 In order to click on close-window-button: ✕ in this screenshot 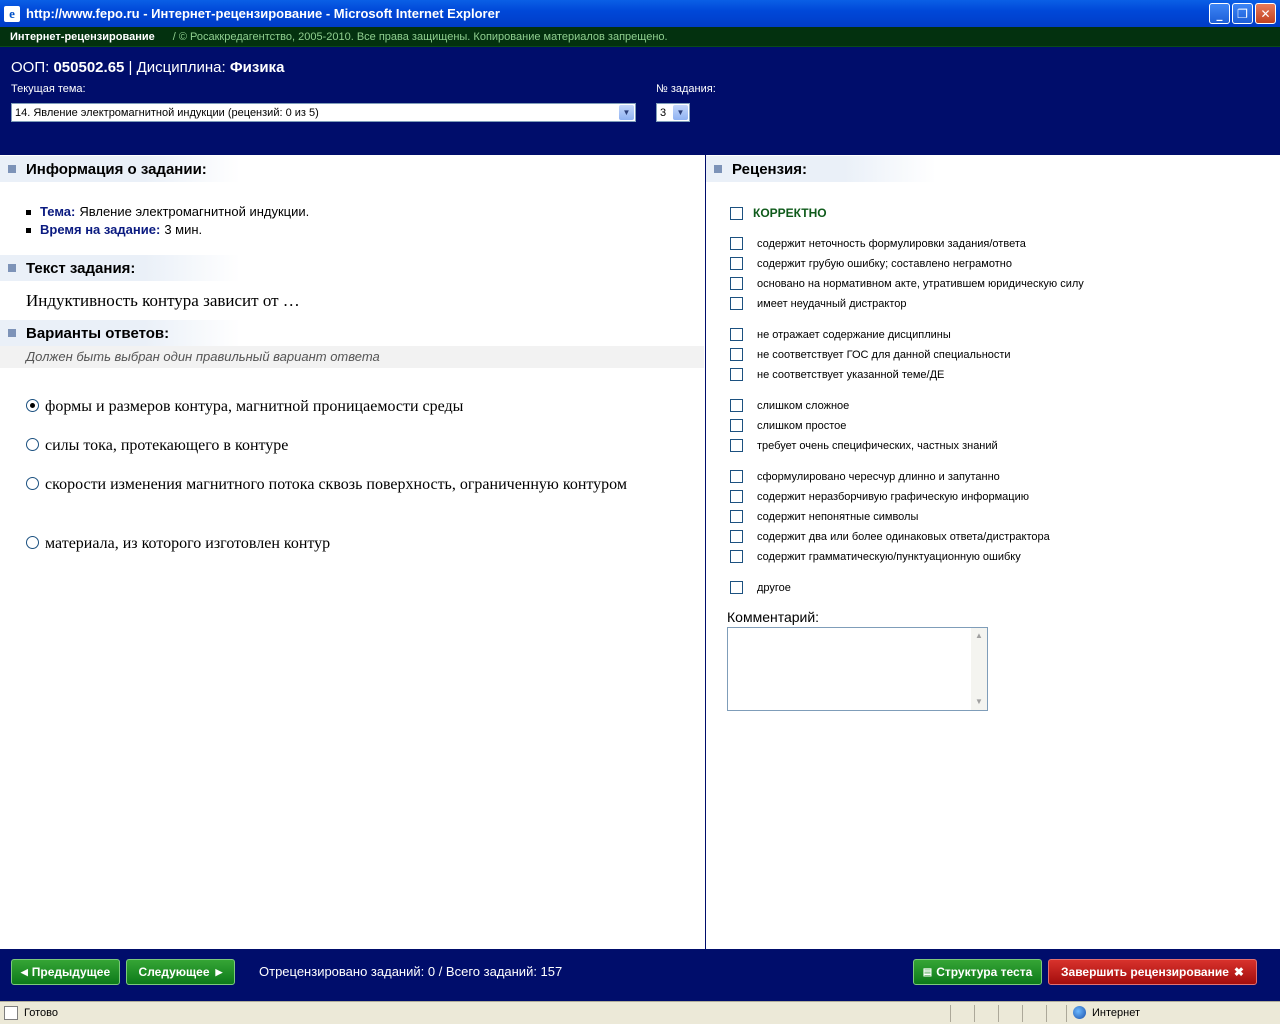, I will do `click(1265, 13)`.